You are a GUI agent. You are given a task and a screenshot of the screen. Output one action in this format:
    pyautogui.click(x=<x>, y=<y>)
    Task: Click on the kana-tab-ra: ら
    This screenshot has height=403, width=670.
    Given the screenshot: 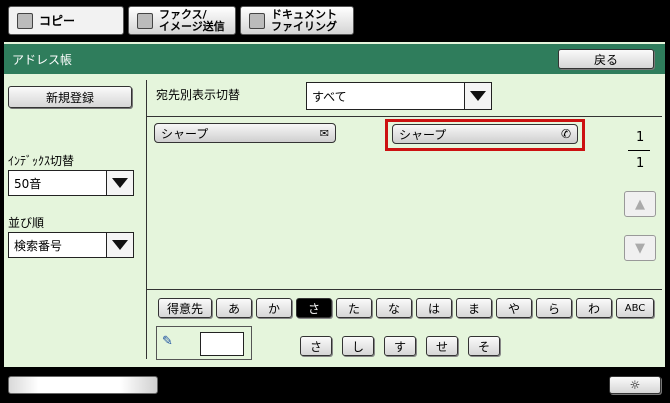 What is the action you would take?
    pyautogui.click(x=554, y=308)
    